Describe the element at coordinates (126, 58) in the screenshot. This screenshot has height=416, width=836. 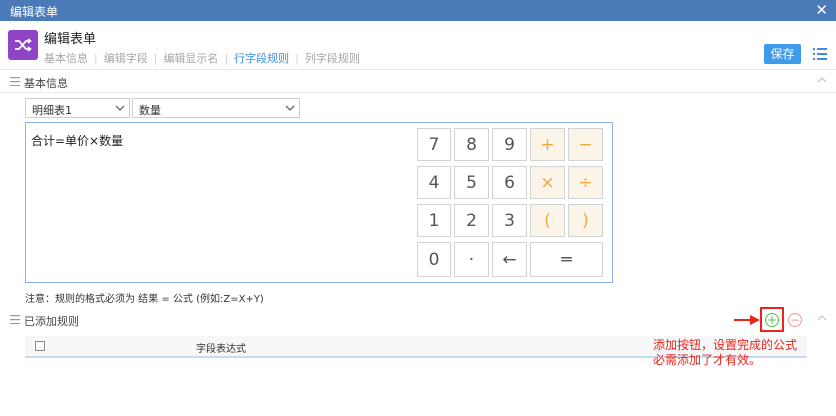
I see `tab-edit-fields: 编辑字段` at that location.